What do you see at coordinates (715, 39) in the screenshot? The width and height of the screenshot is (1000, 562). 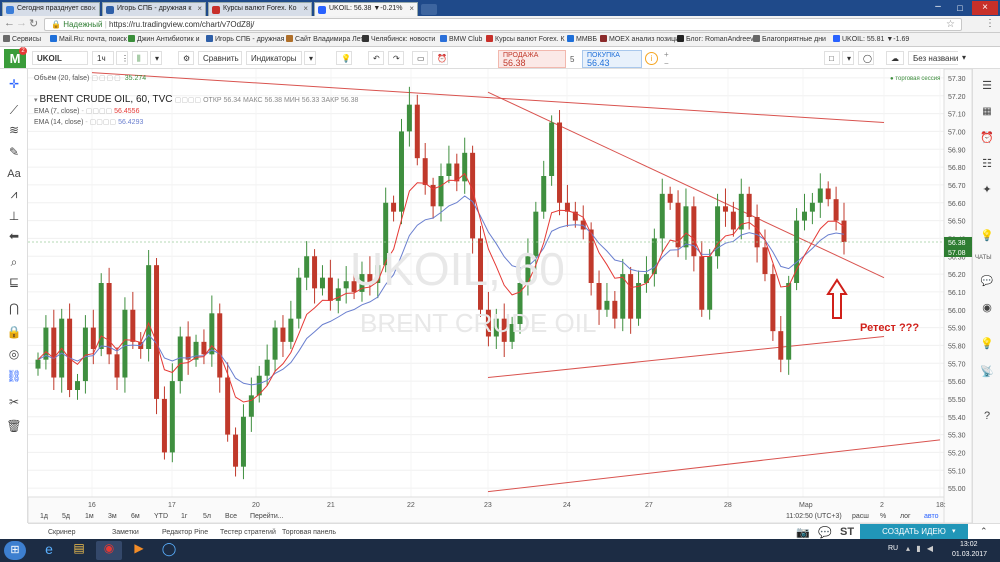 I see `bookmark-item: Блог: RomanAndreev` at bounding box center [715, 39].